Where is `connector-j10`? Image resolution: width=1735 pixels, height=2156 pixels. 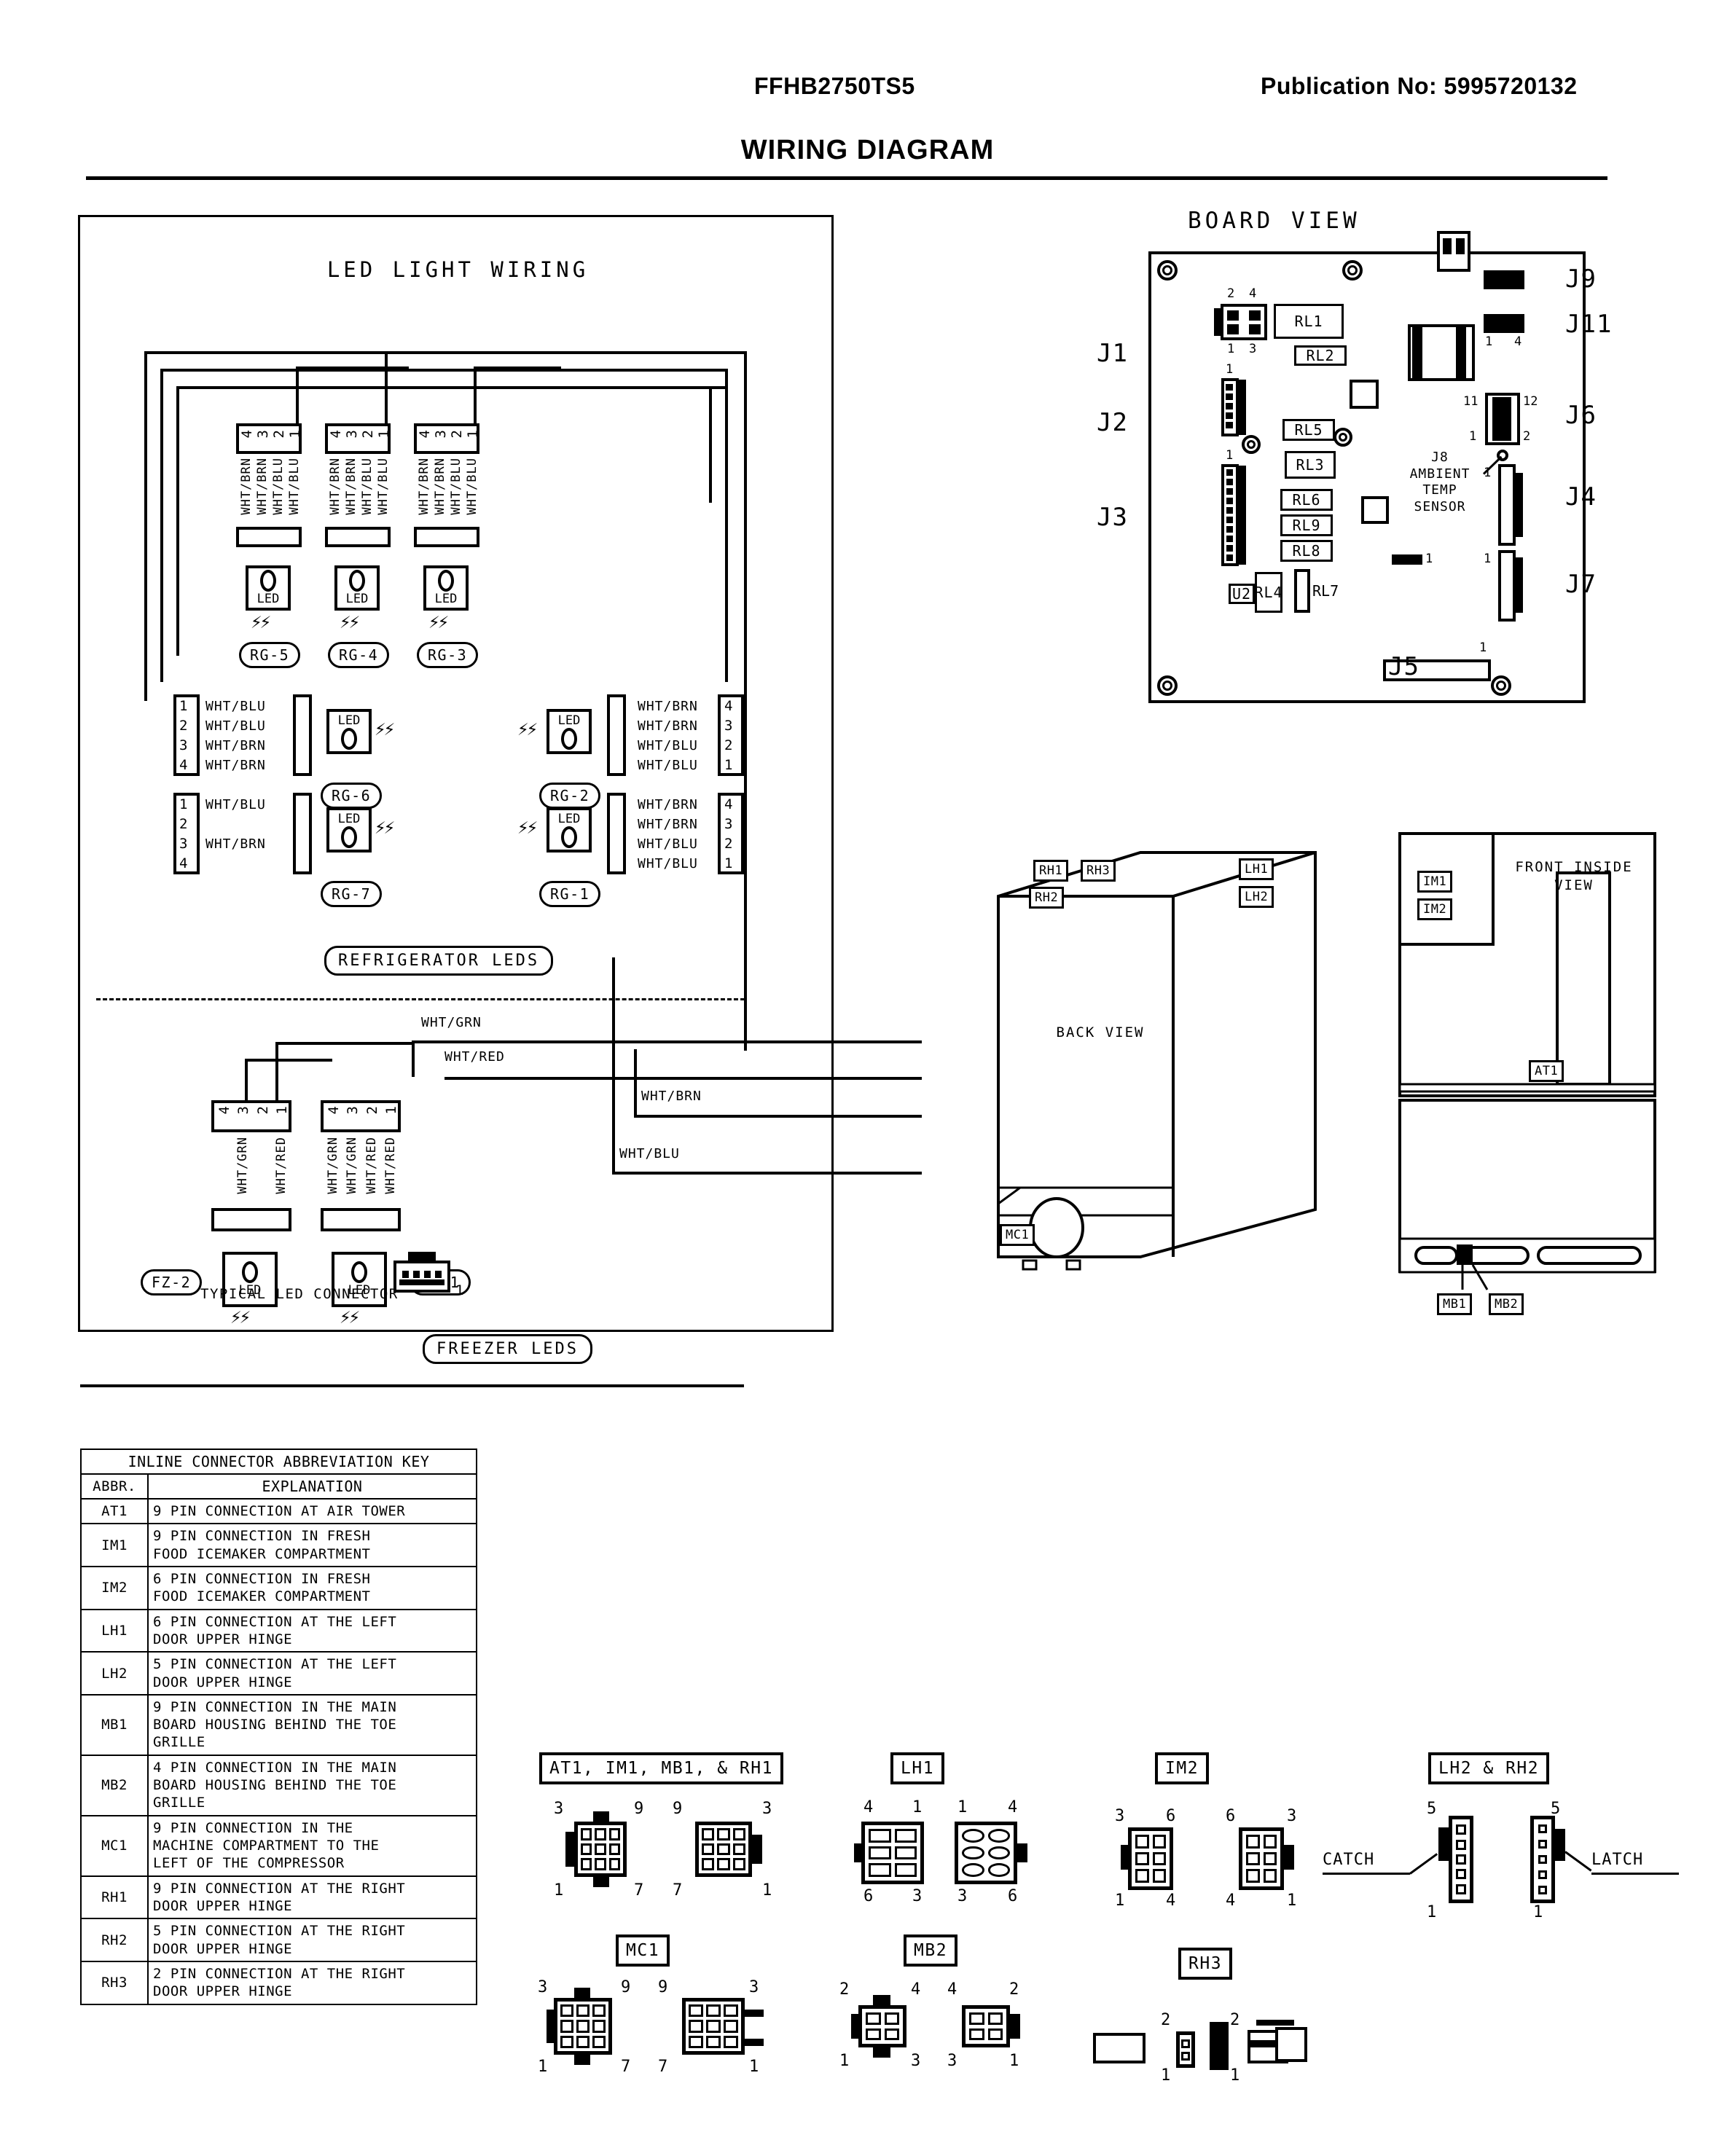
connector-j10 is located at coordinates (1407, 559).